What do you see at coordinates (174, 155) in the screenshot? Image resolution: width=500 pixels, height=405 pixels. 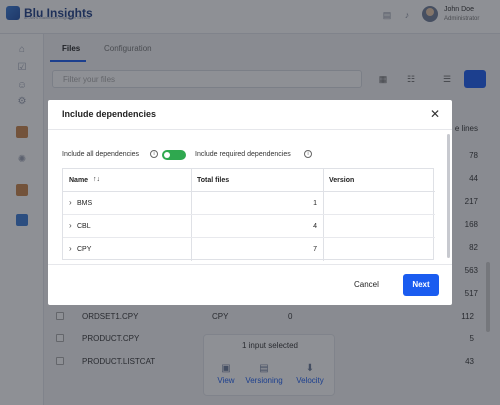 I see `include-all-toggle` at bounding box center [174, 155].